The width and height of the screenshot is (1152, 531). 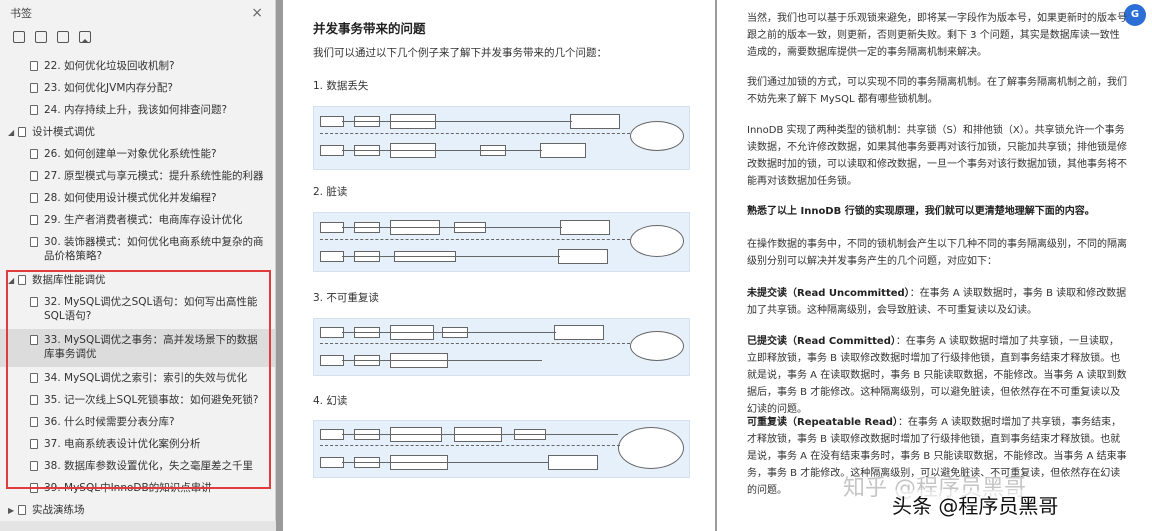 I want to click on bookmark-label: 24. 内存持续上升，我该如何排查问题?, so click(x=136, y=110).